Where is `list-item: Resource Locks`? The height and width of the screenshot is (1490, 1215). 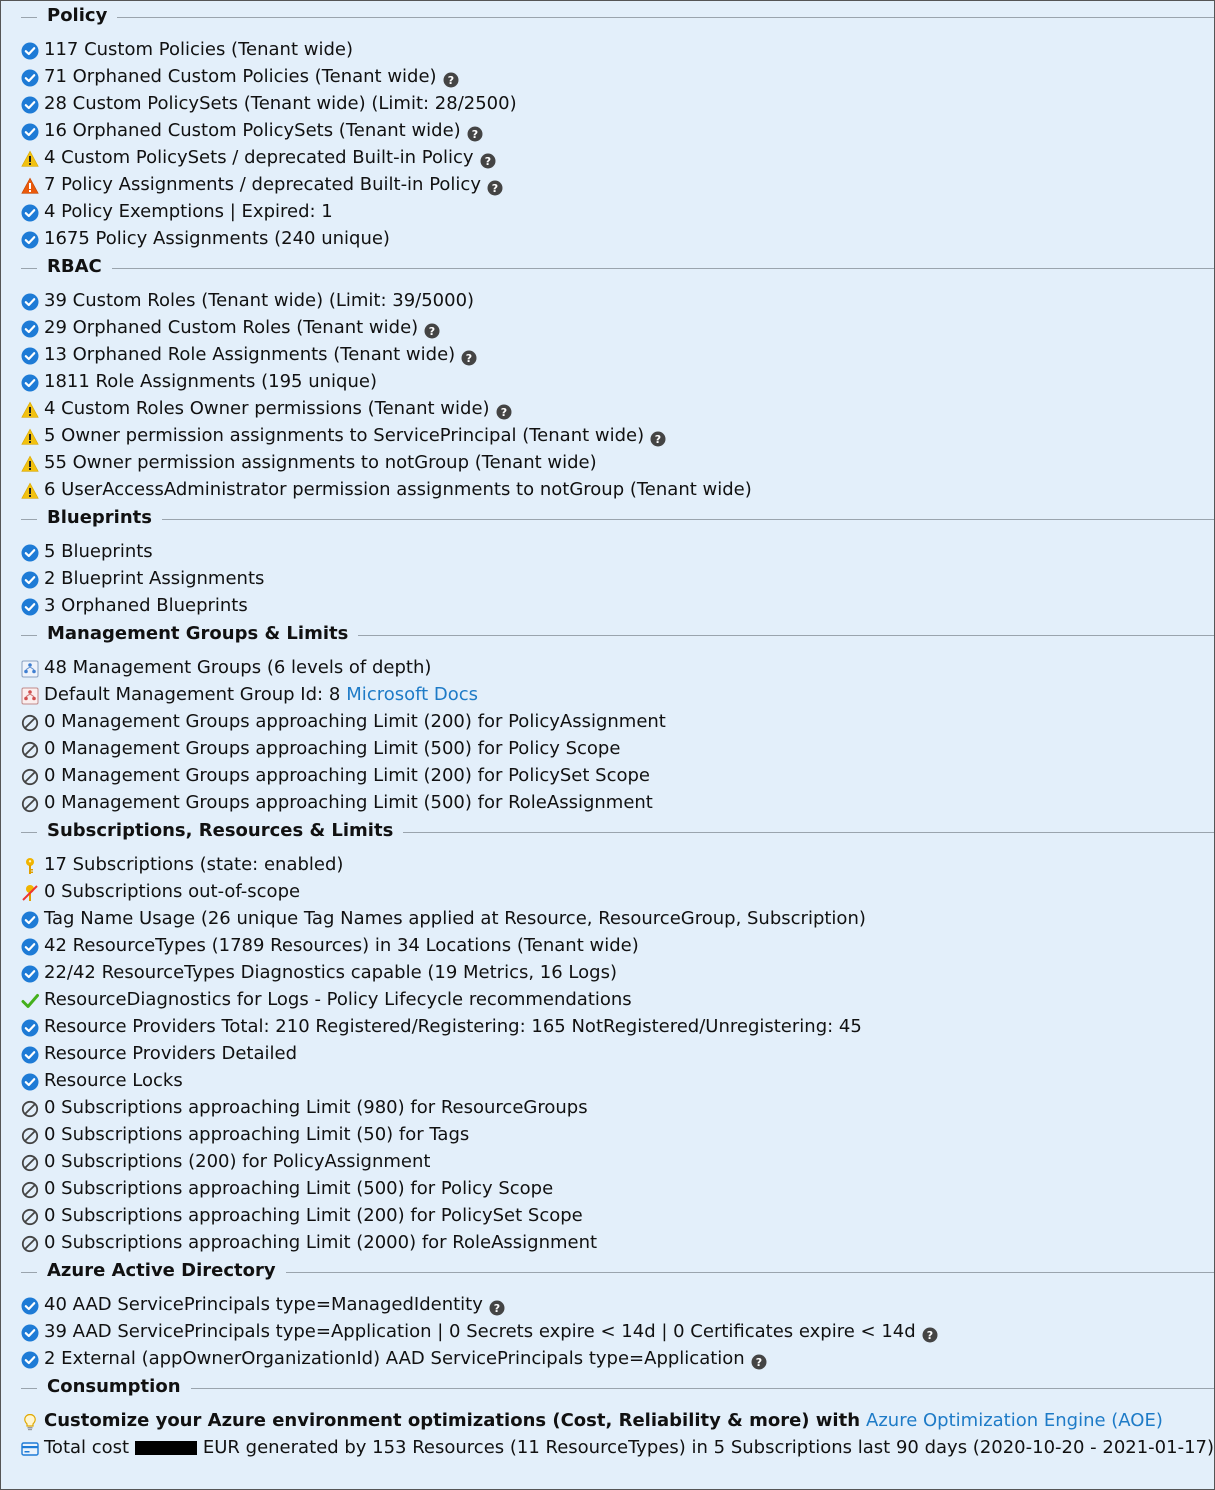 list-item: Resource Locks is located at coordinates (607, 1080).